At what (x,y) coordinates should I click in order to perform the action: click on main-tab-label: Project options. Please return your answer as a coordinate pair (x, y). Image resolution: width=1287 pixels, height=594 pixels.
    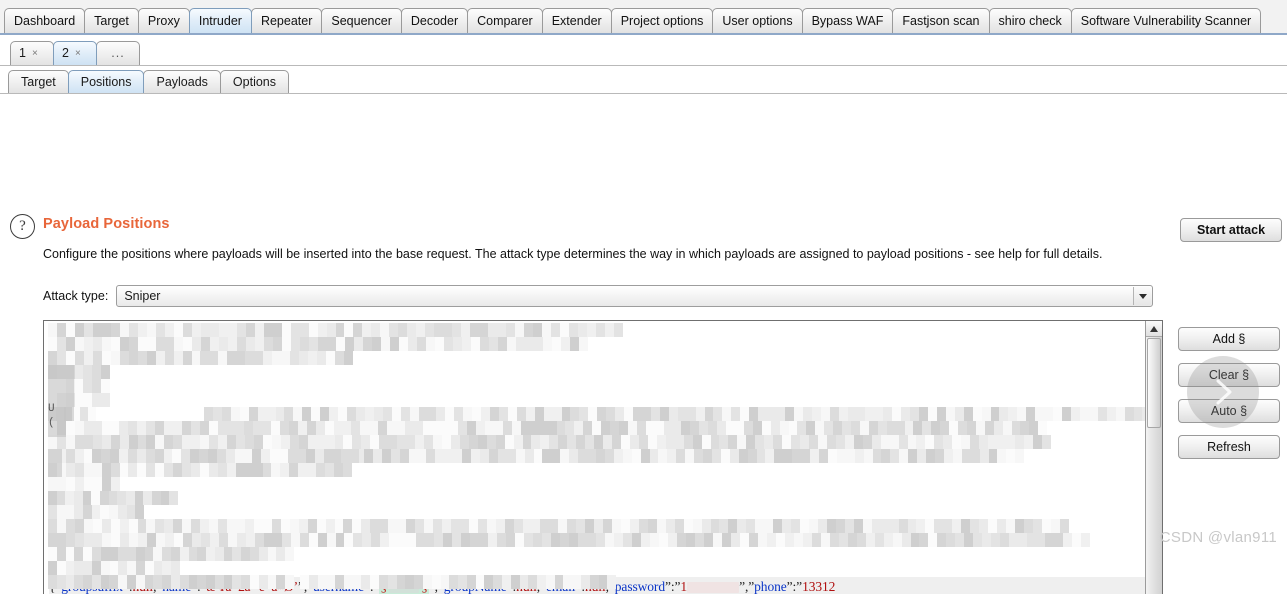
    Looking at the image, I should click on (662, 21).